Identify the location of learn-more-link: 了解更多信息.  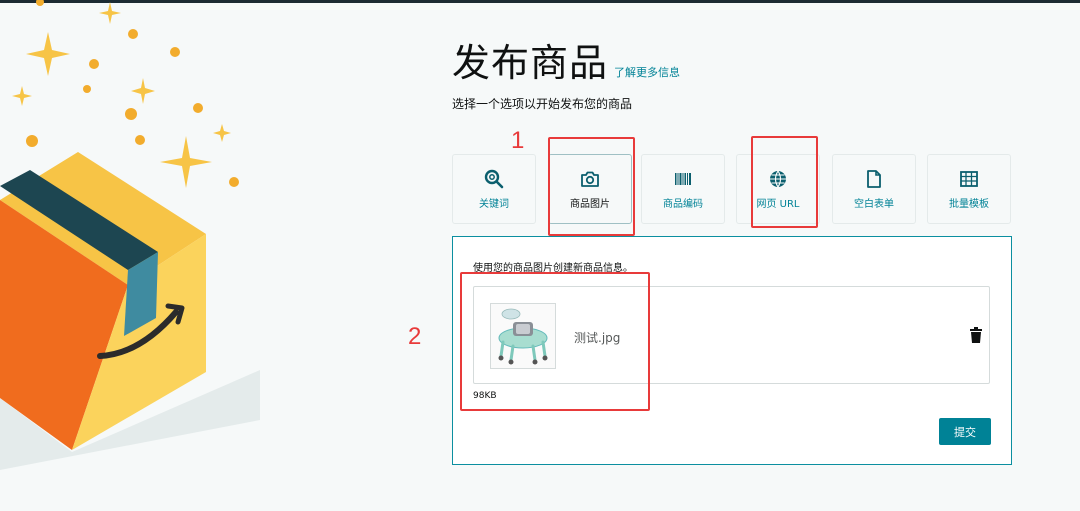
(647, 72).